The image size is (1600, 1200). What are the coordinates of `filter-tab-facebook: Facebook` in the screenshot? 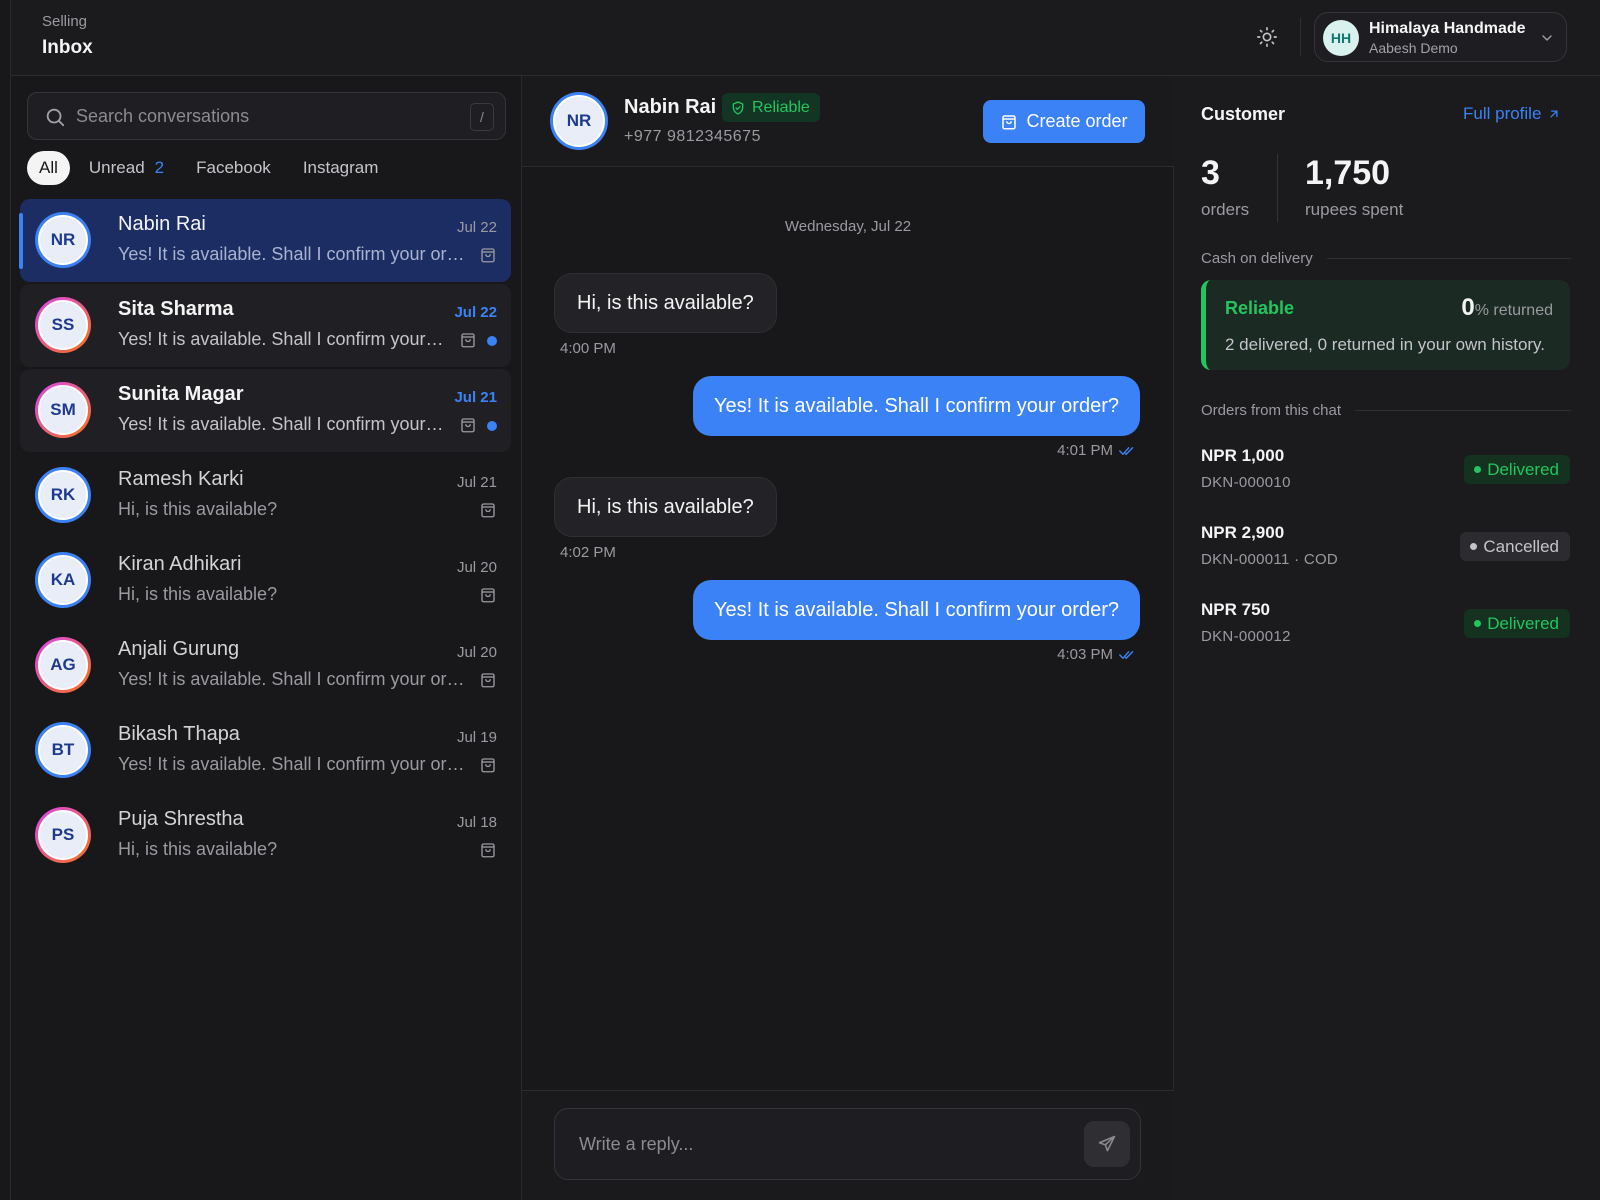 It's located at (233, 168).